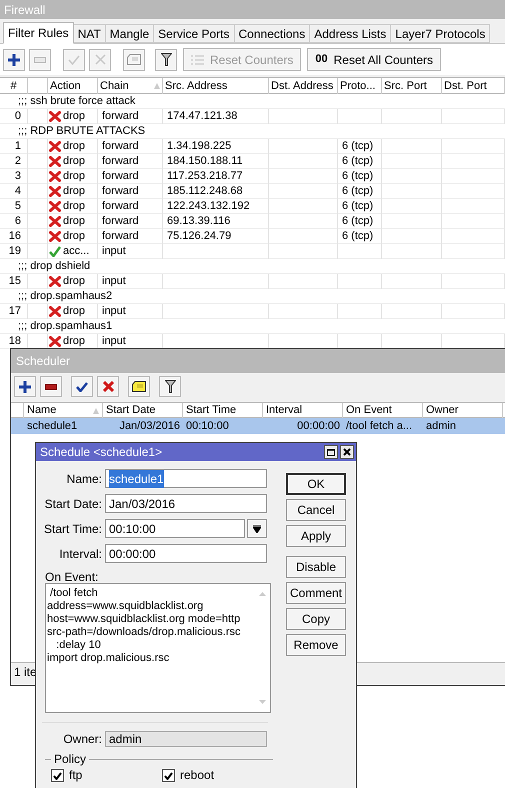 The height and width of the screenshot is (788, 505). Describe the element at coordinates (374, 59) in the screenshot. I see `reset-all-counters-button: 00 Reset All Counters` at that location.